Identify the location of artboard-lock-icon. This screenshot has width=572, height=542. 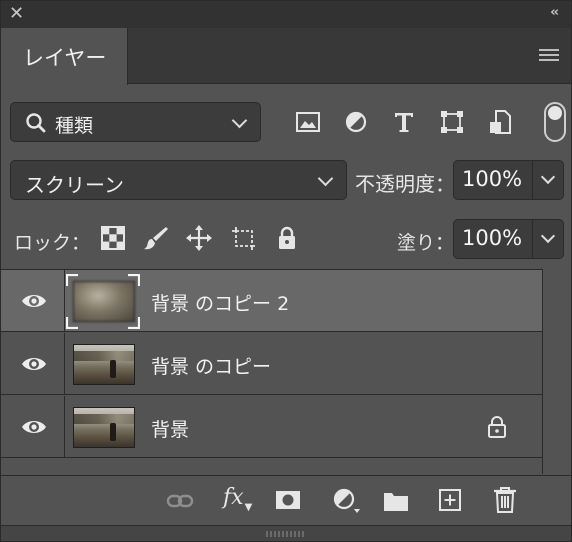
(243, 238).